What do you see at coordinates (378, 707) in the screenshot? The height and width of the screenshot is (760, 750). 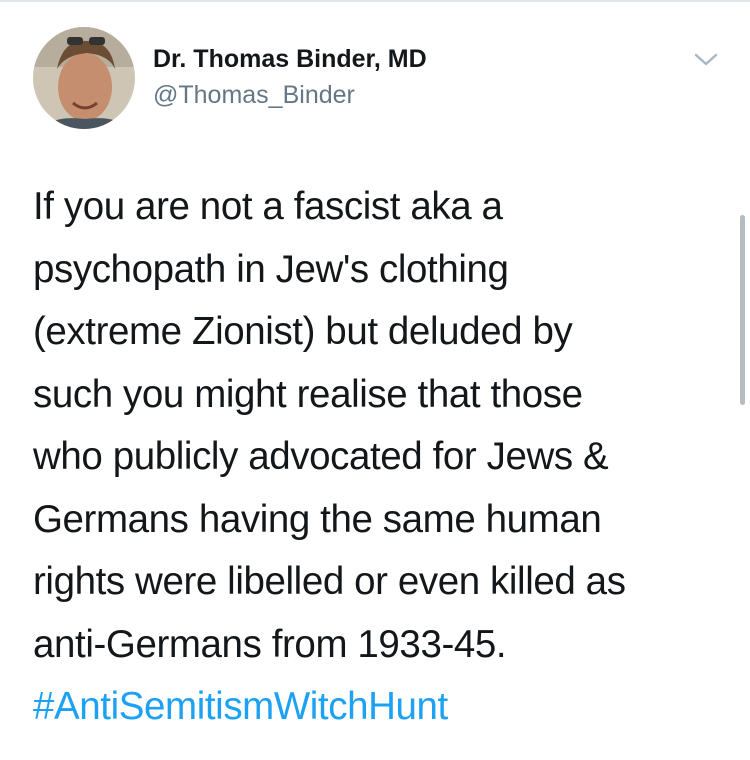 I see `hashtag-link: #AntiSemitismWitchHunt` at bounding box center [378, 707].